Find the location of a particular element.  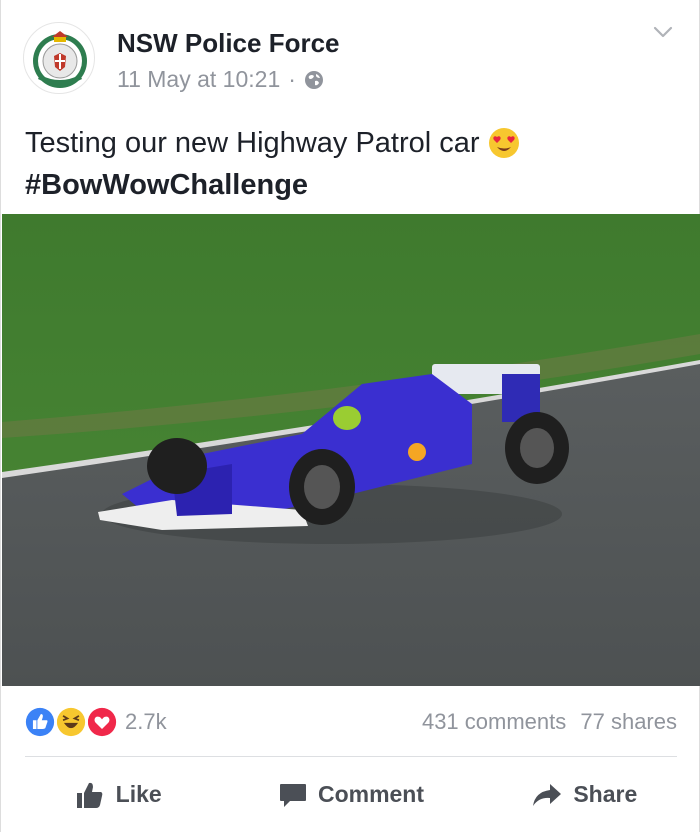

heart-eyes-emoji-icon is located at coordinates (503, 143).